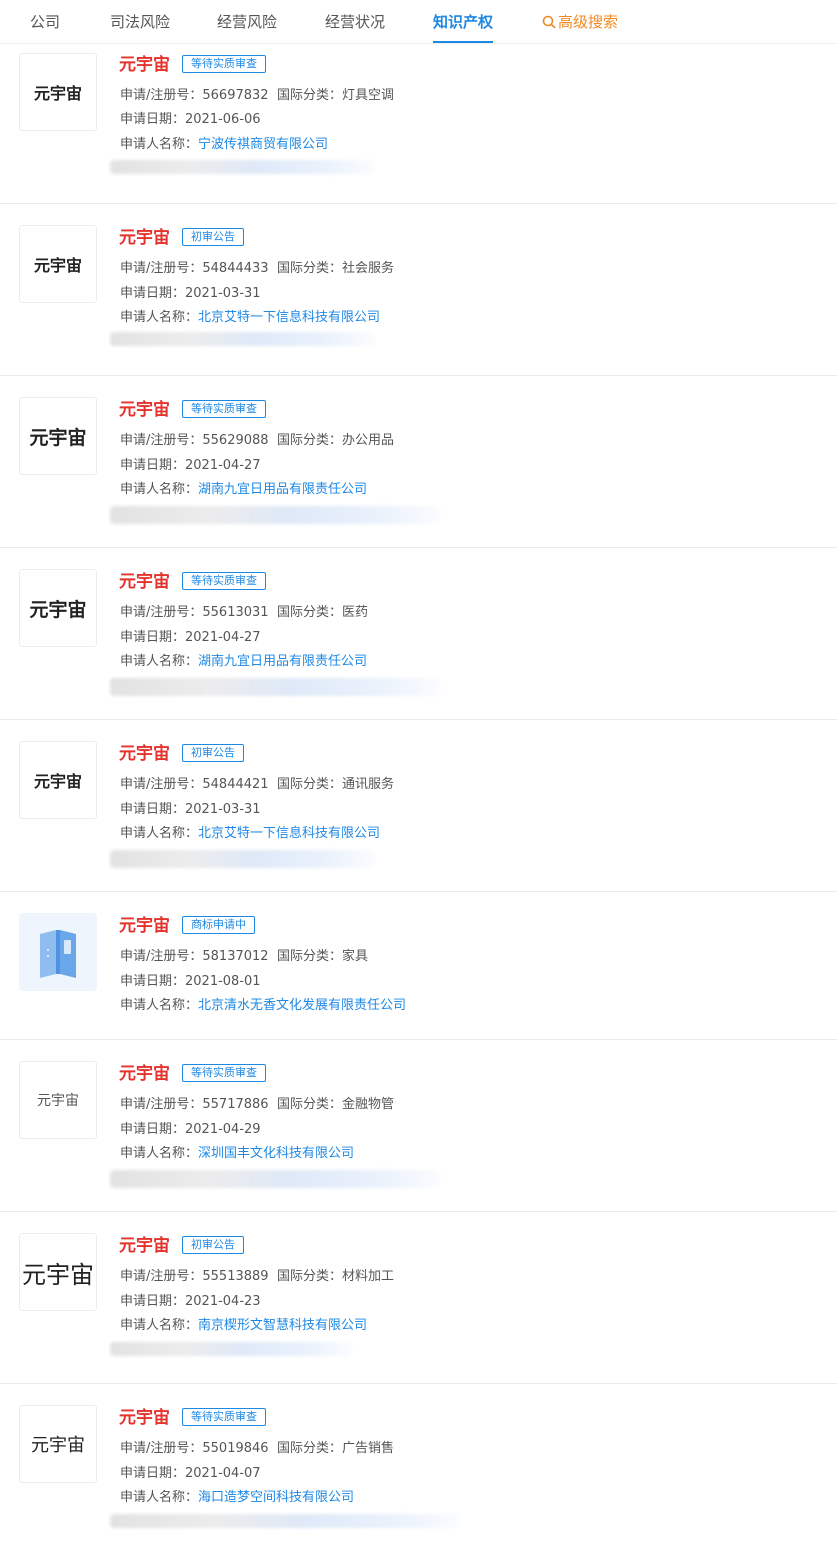  Describe the element at coordinates (549, 22) in the screenshot. I see `search-icon` at that location.